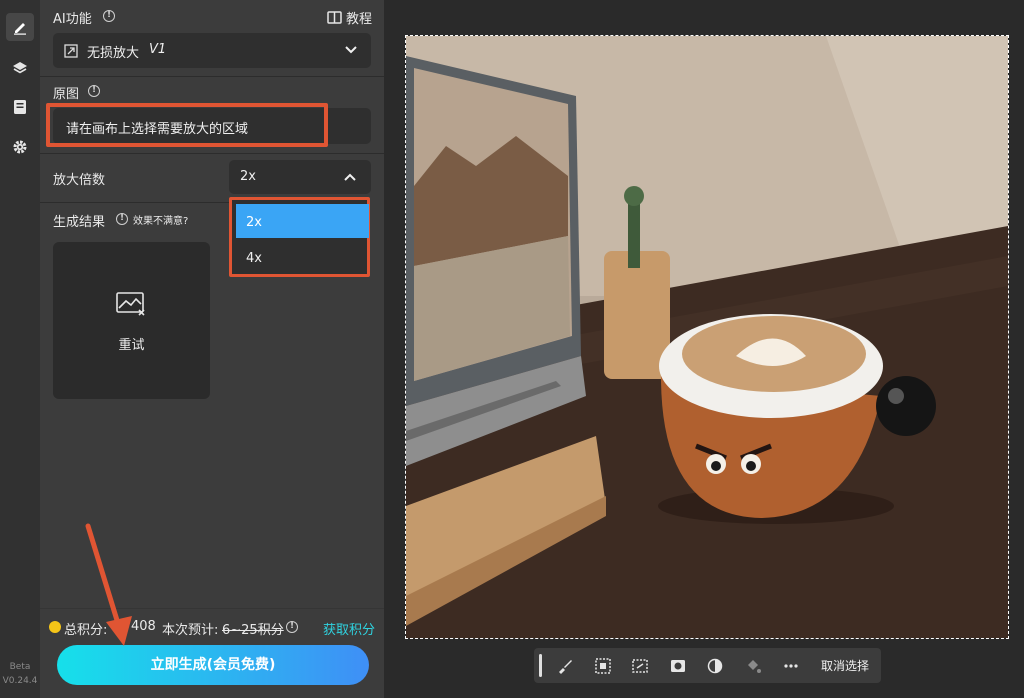  I want to click on scale-option: 4x, so click(302, 257).